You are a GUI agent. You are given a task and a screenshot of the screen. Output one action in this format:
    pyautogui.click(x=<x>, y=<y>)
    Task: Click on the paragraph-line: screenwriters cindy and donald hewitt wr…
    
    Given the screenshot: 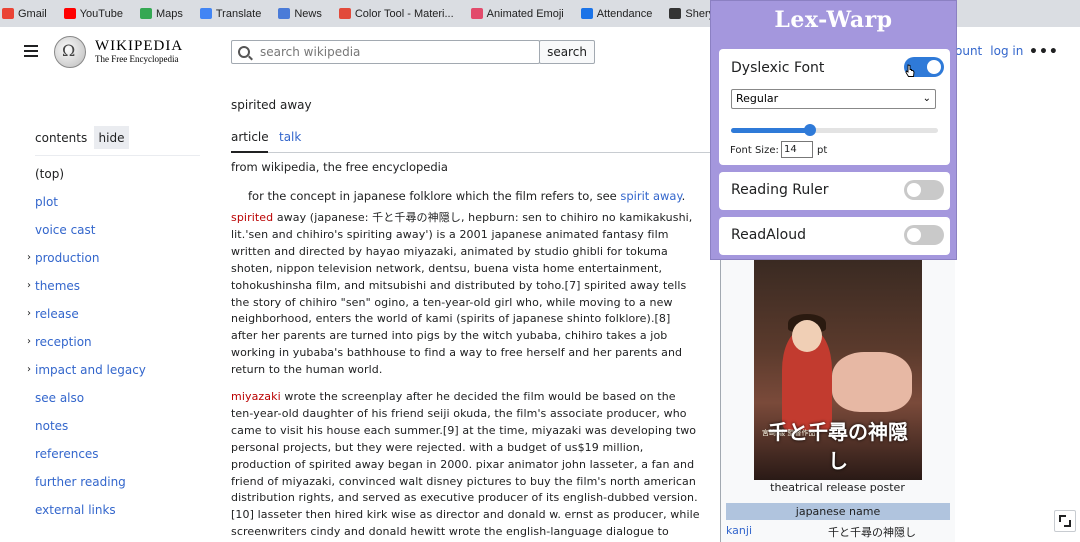 What is the action you would take?
    pyautogui.click(x=450, y=532)
    